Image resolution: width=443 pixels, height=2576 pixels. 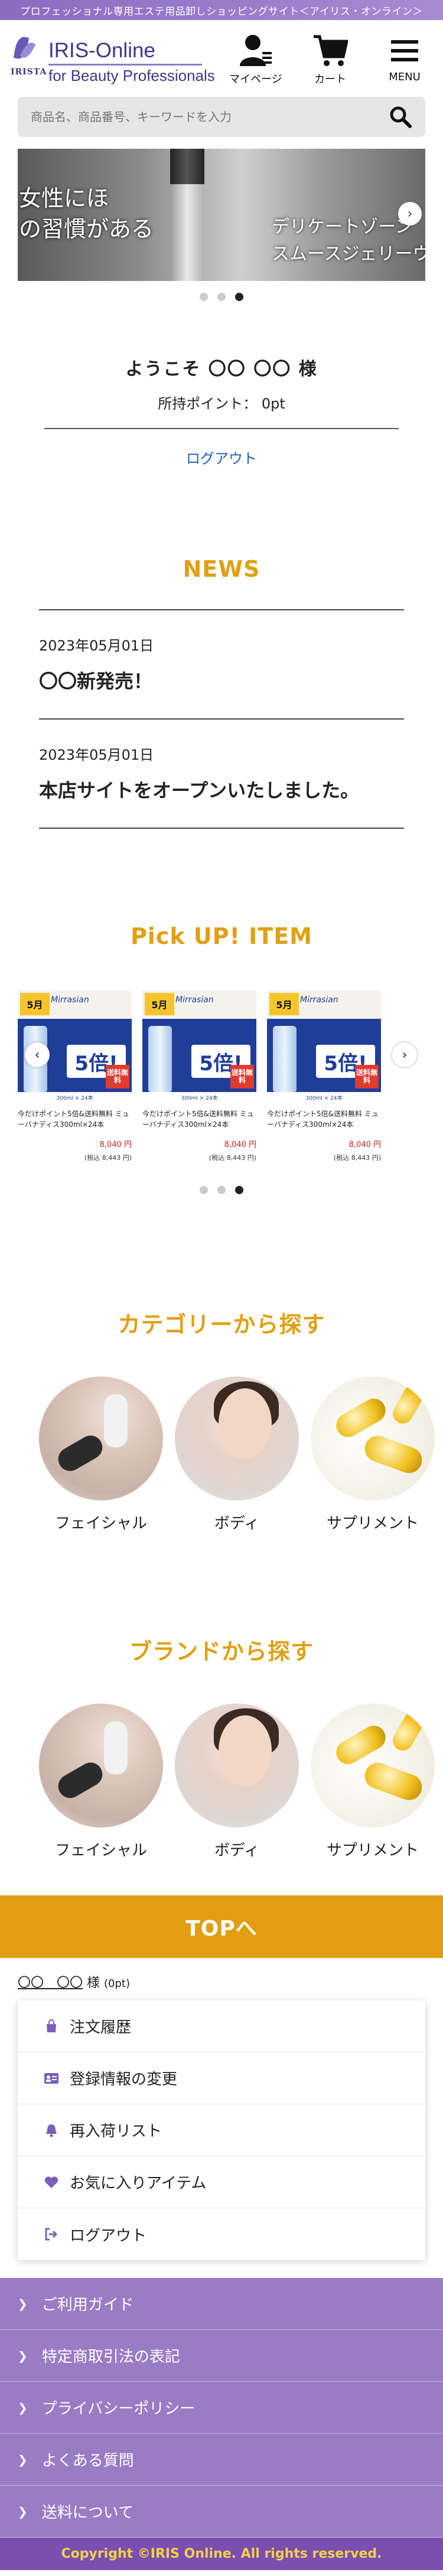 I want to click on announcement-text: プロフェッショナル専用エステ用品卸しショッピングサイト＜アイリス・オンライン＞, so click(x=221, y=11).